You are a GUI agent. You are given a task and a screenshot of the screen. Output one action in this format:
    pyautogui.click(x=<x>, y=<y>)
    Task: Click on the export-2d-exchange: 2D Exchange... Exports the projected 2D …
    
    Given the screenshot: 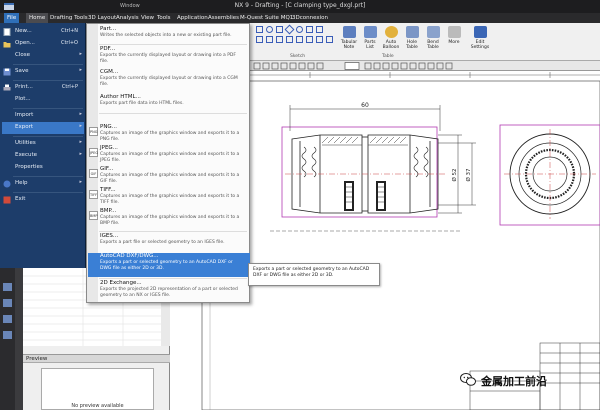 What is the action you would take?
    pyautogui.click(x=169, y=291)
    